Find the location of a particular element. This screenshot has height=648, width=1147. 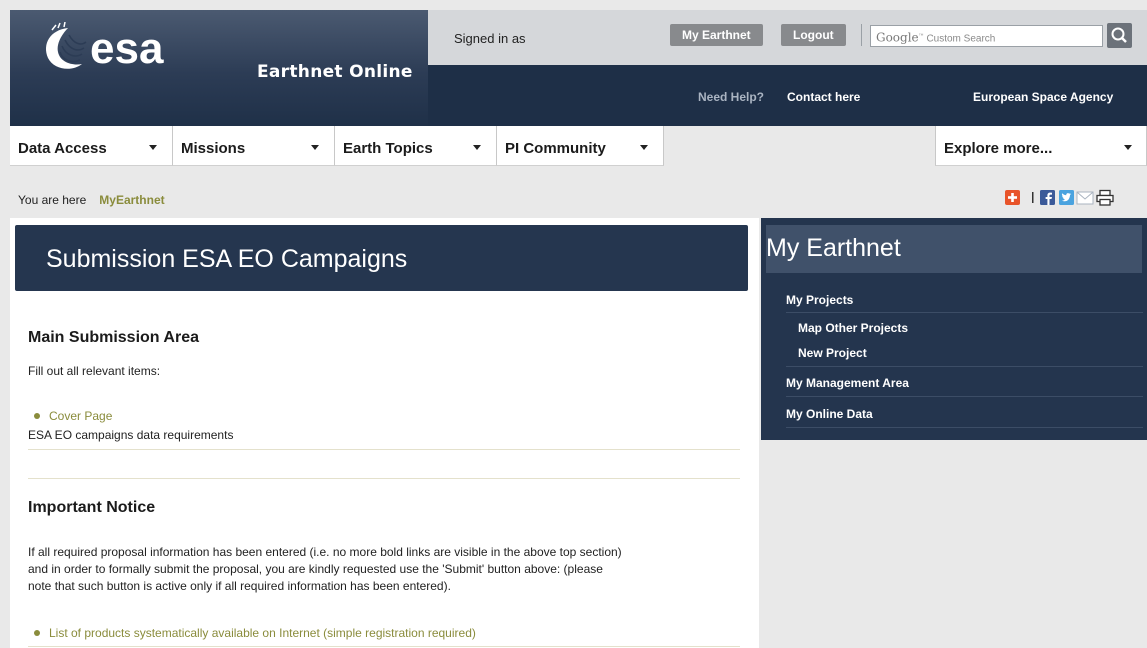

esa-logo: esa is located at coordinates (133, 48).